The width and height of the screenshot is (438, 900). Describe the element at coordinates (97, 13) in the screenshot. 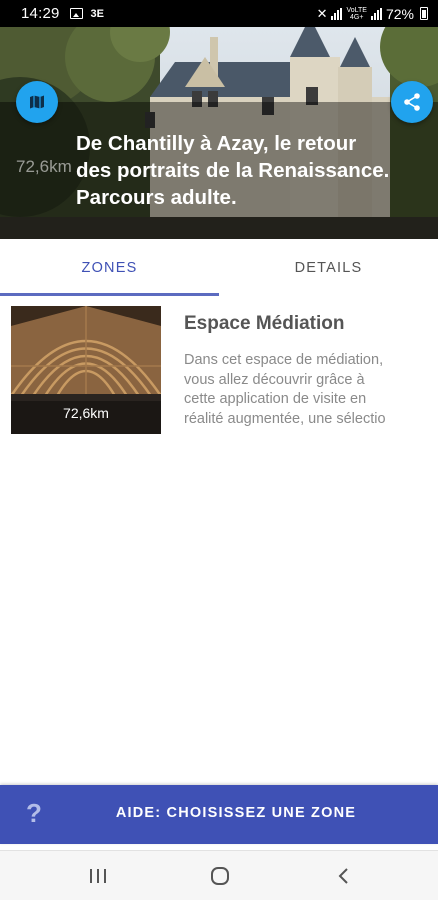

I see `app-notification-icon: 3E` at that location.